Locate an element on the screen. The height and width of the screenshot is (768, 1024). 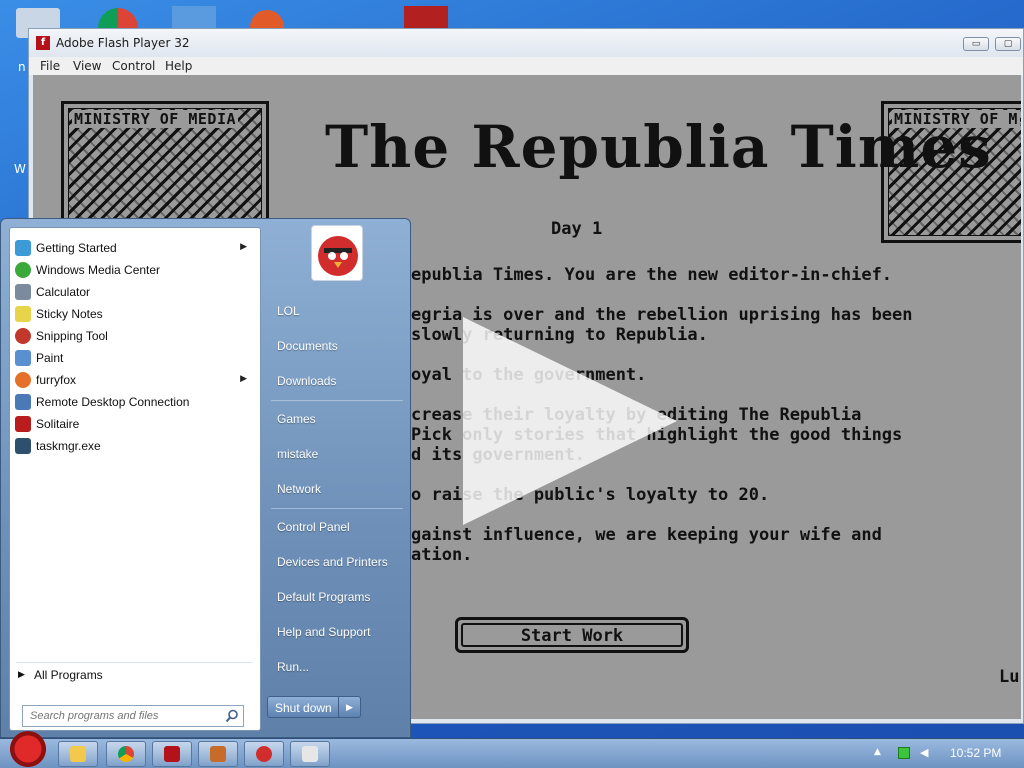
program-label: taskmgr.exe is located at coordinates (68, 446).